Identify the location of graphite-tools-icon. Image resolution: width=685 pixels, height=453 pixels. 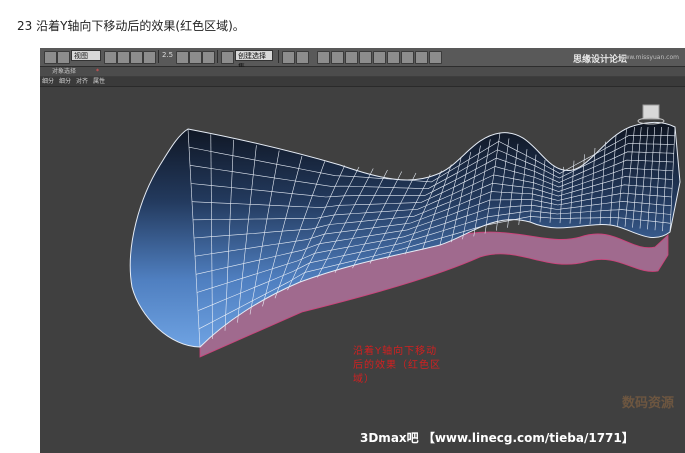
(337, 57).